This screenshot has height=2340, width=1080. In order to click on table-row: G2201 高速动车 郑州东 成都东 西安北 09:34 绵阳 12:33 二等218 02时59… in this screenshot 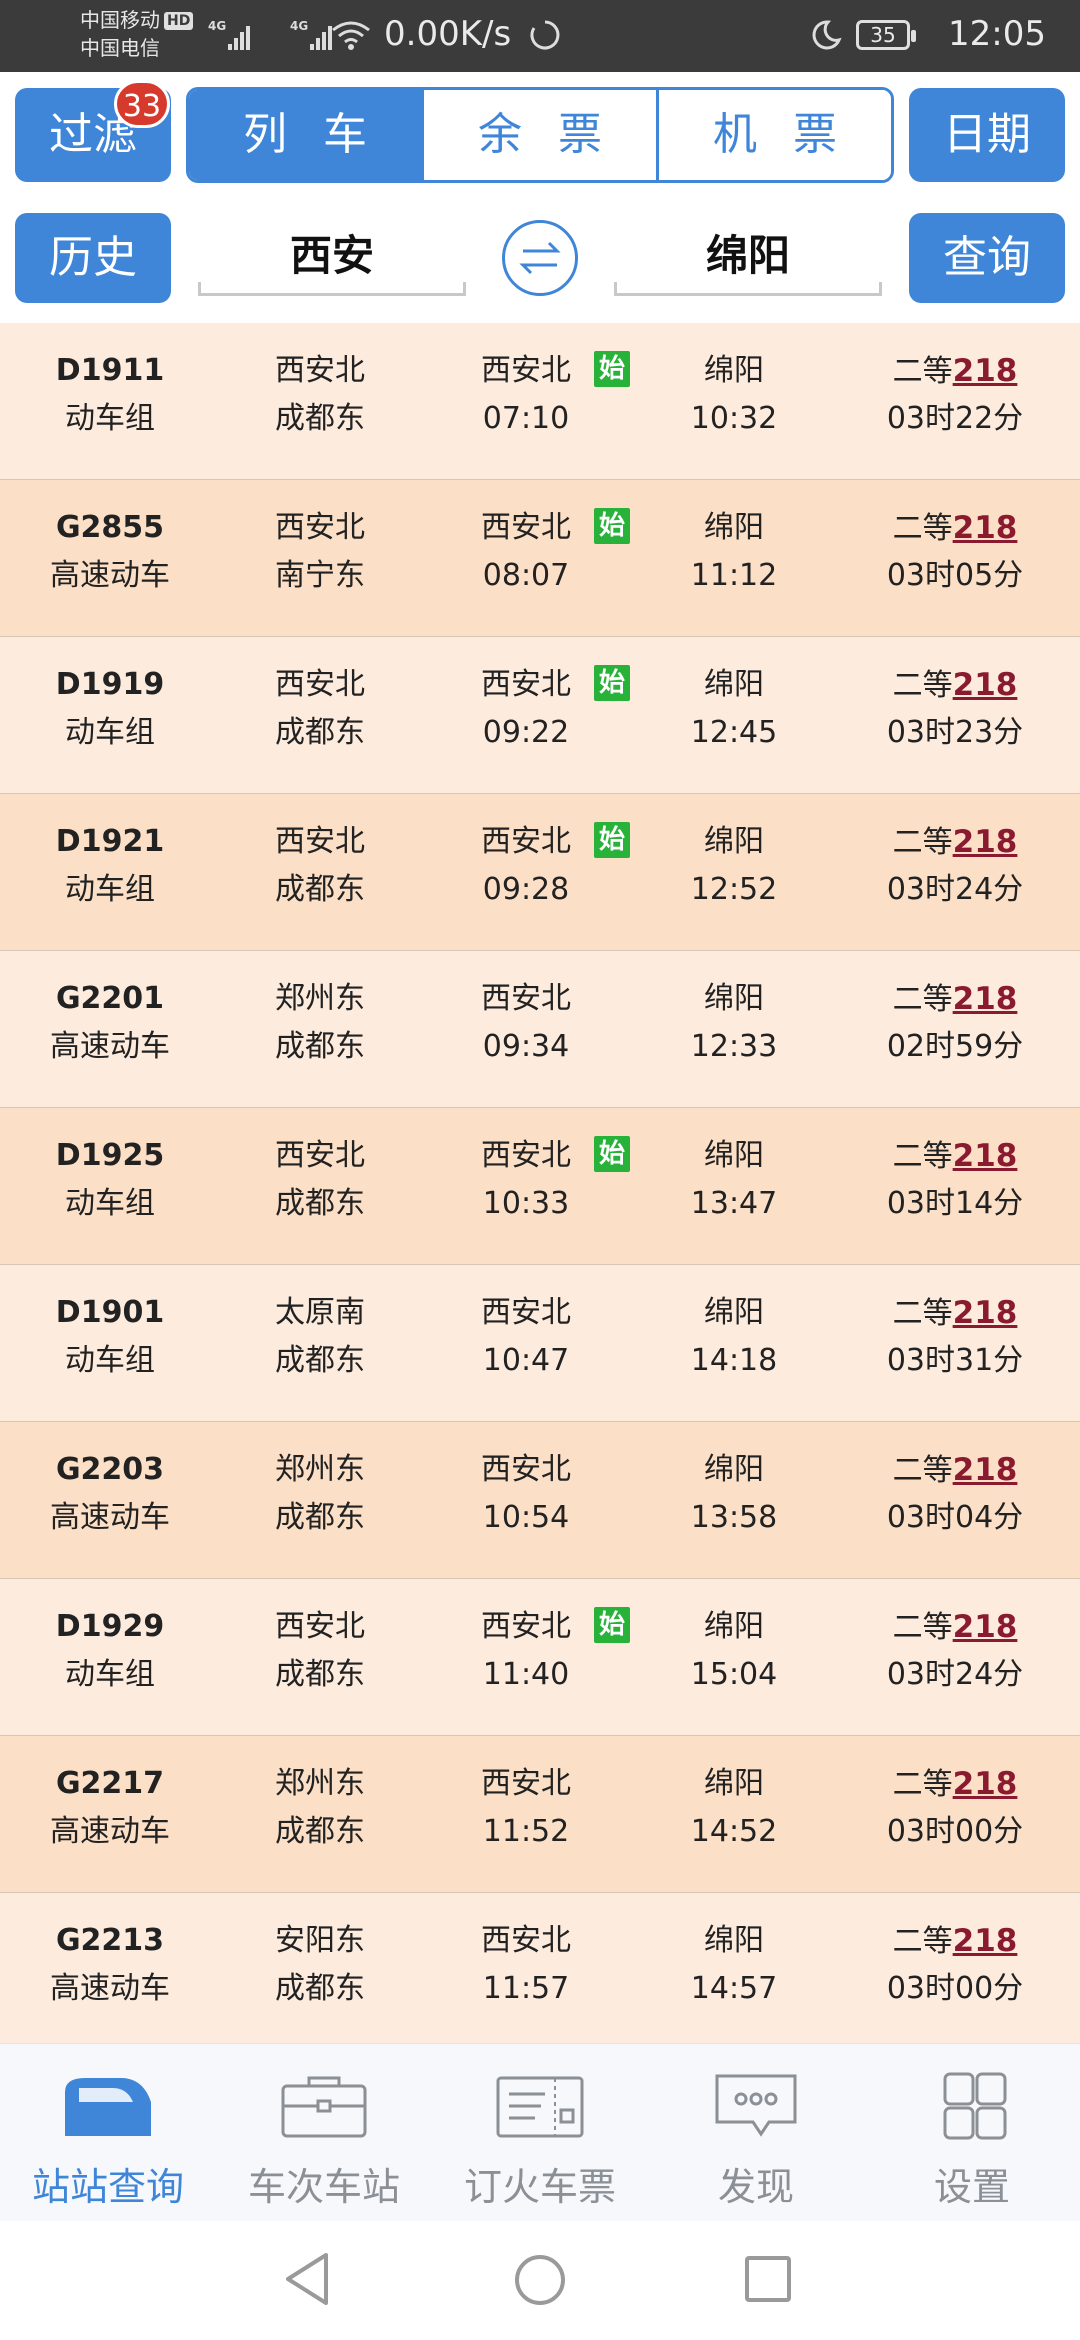, I will do `click(540, 1029)`.